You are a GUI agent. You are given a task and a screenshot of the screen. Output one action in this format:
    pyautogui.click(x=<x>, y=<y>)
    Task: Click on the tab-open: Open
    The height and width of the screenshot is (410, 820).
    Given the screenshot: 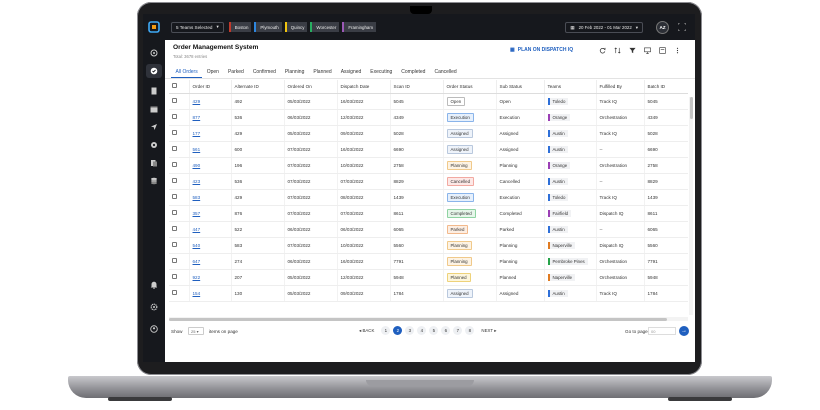 What is the action you would take?
    pyautogui.click(x=212, y=72)
    